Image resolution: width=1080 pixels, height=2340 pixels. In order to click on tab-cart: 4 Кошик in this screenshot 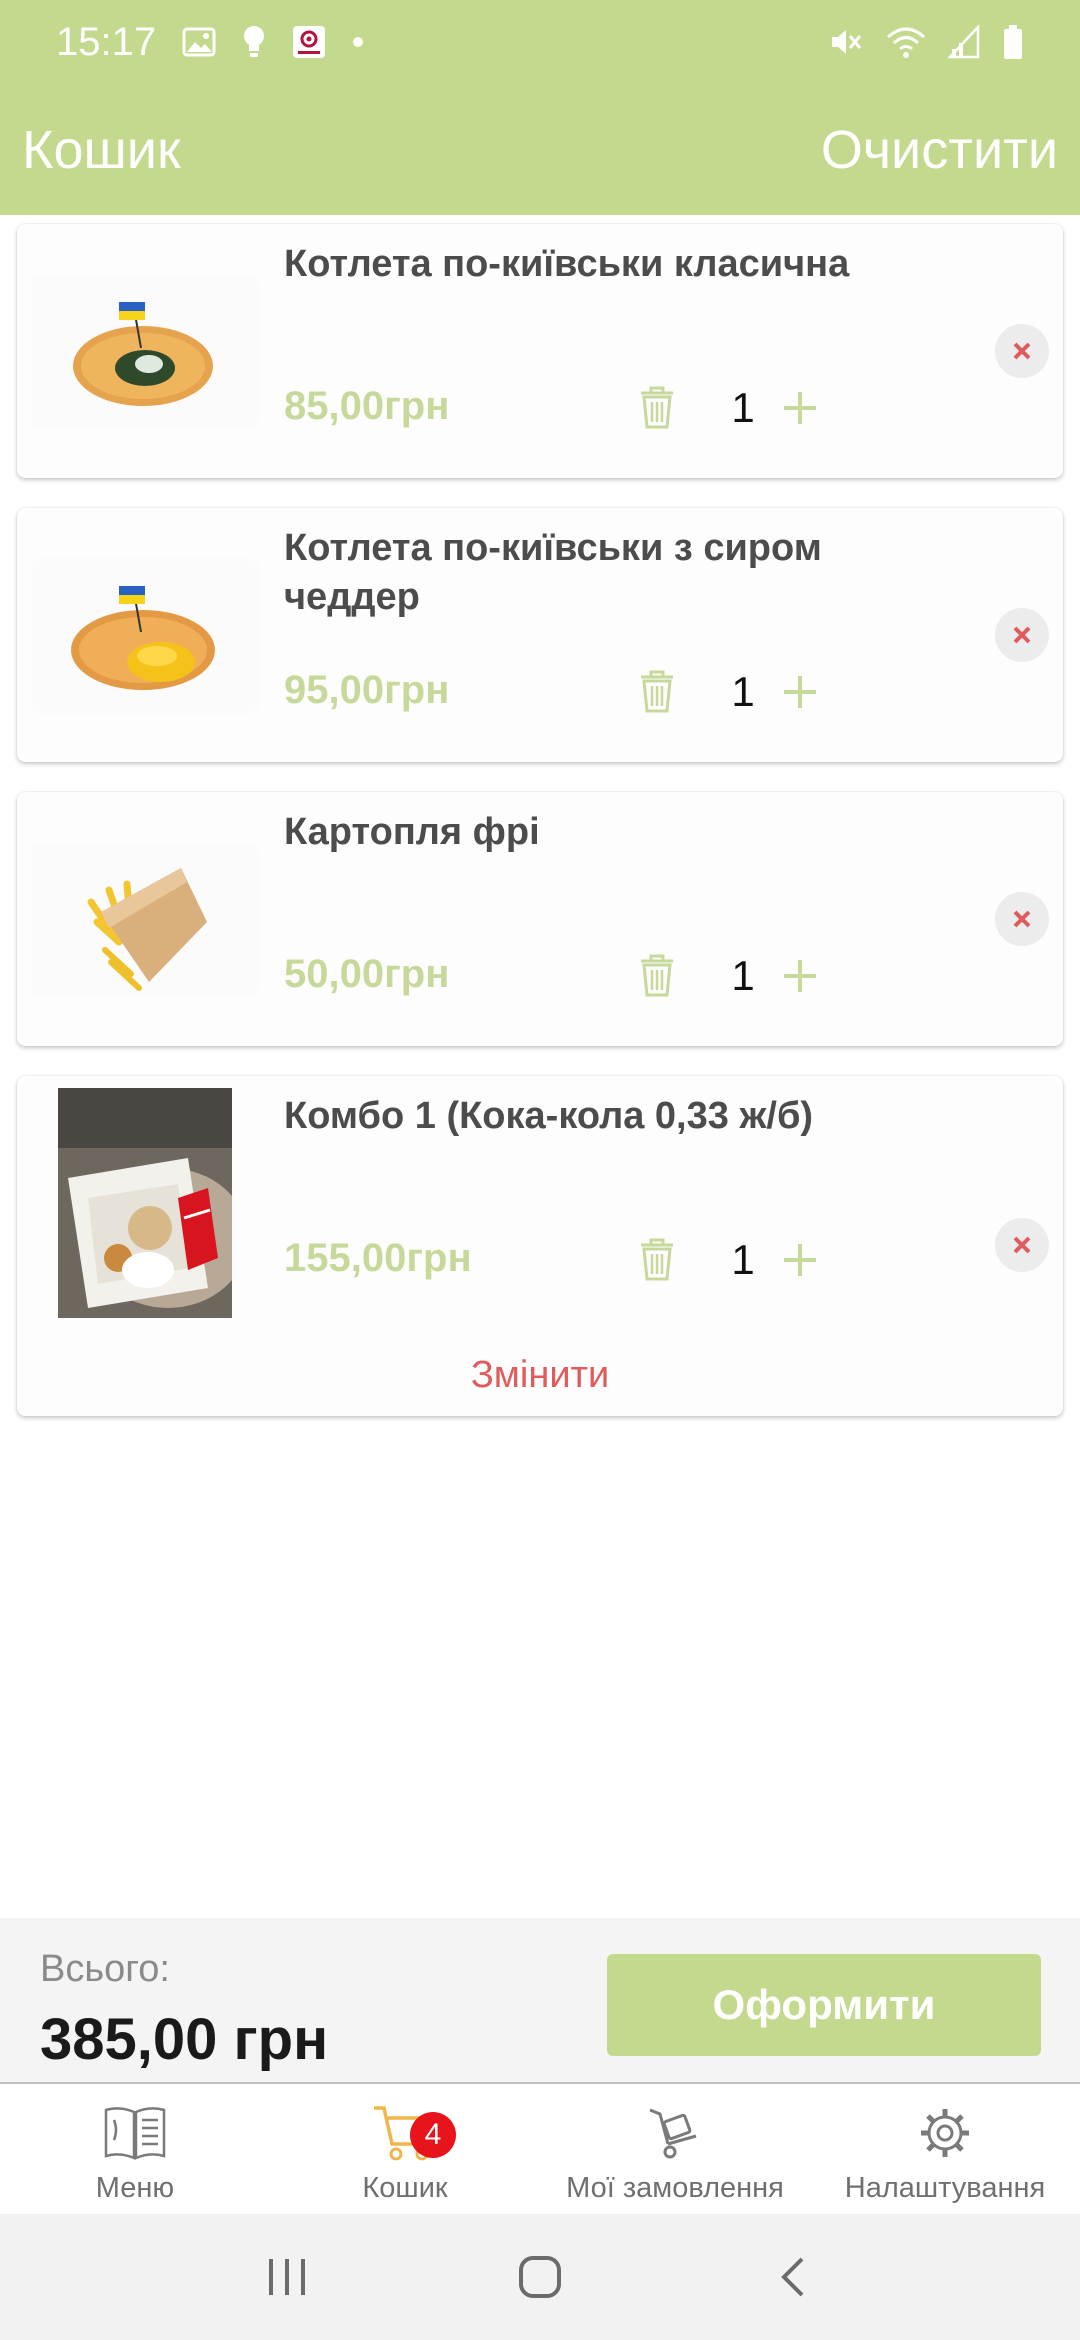, I will do `click(405, 2150)`.